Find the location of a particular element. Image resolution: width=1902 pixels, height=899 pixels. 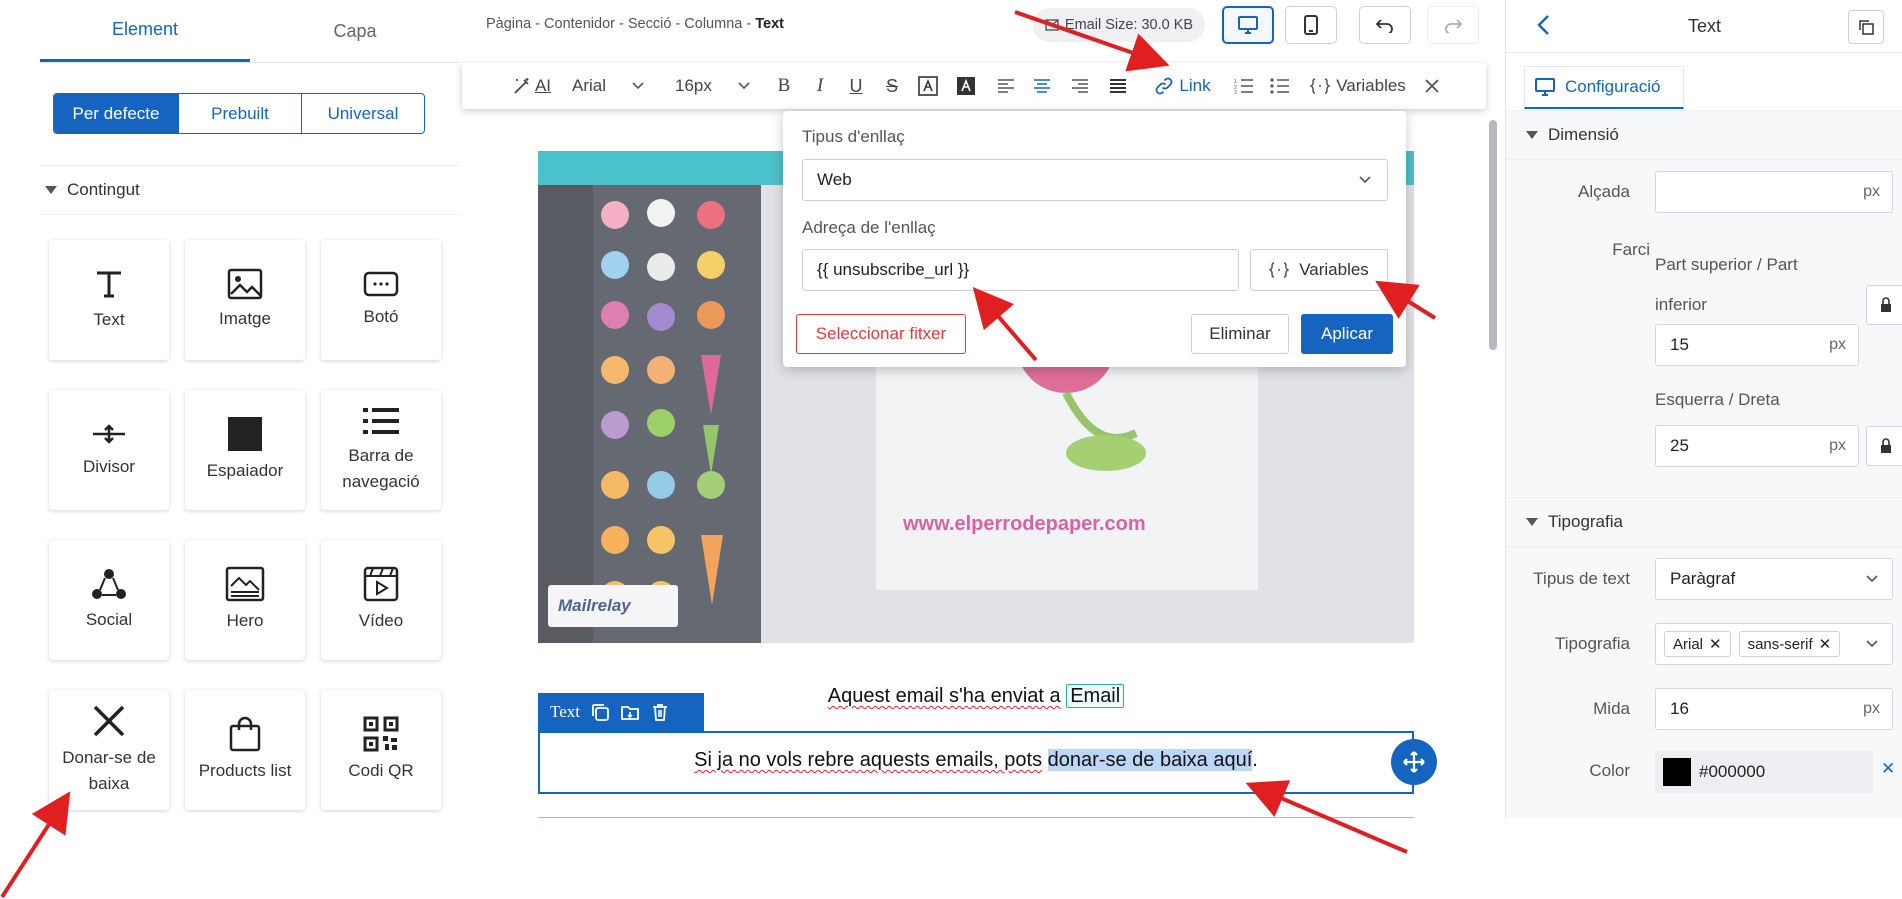

block-spacer: Espaiador is located at coordinates (245, 450).